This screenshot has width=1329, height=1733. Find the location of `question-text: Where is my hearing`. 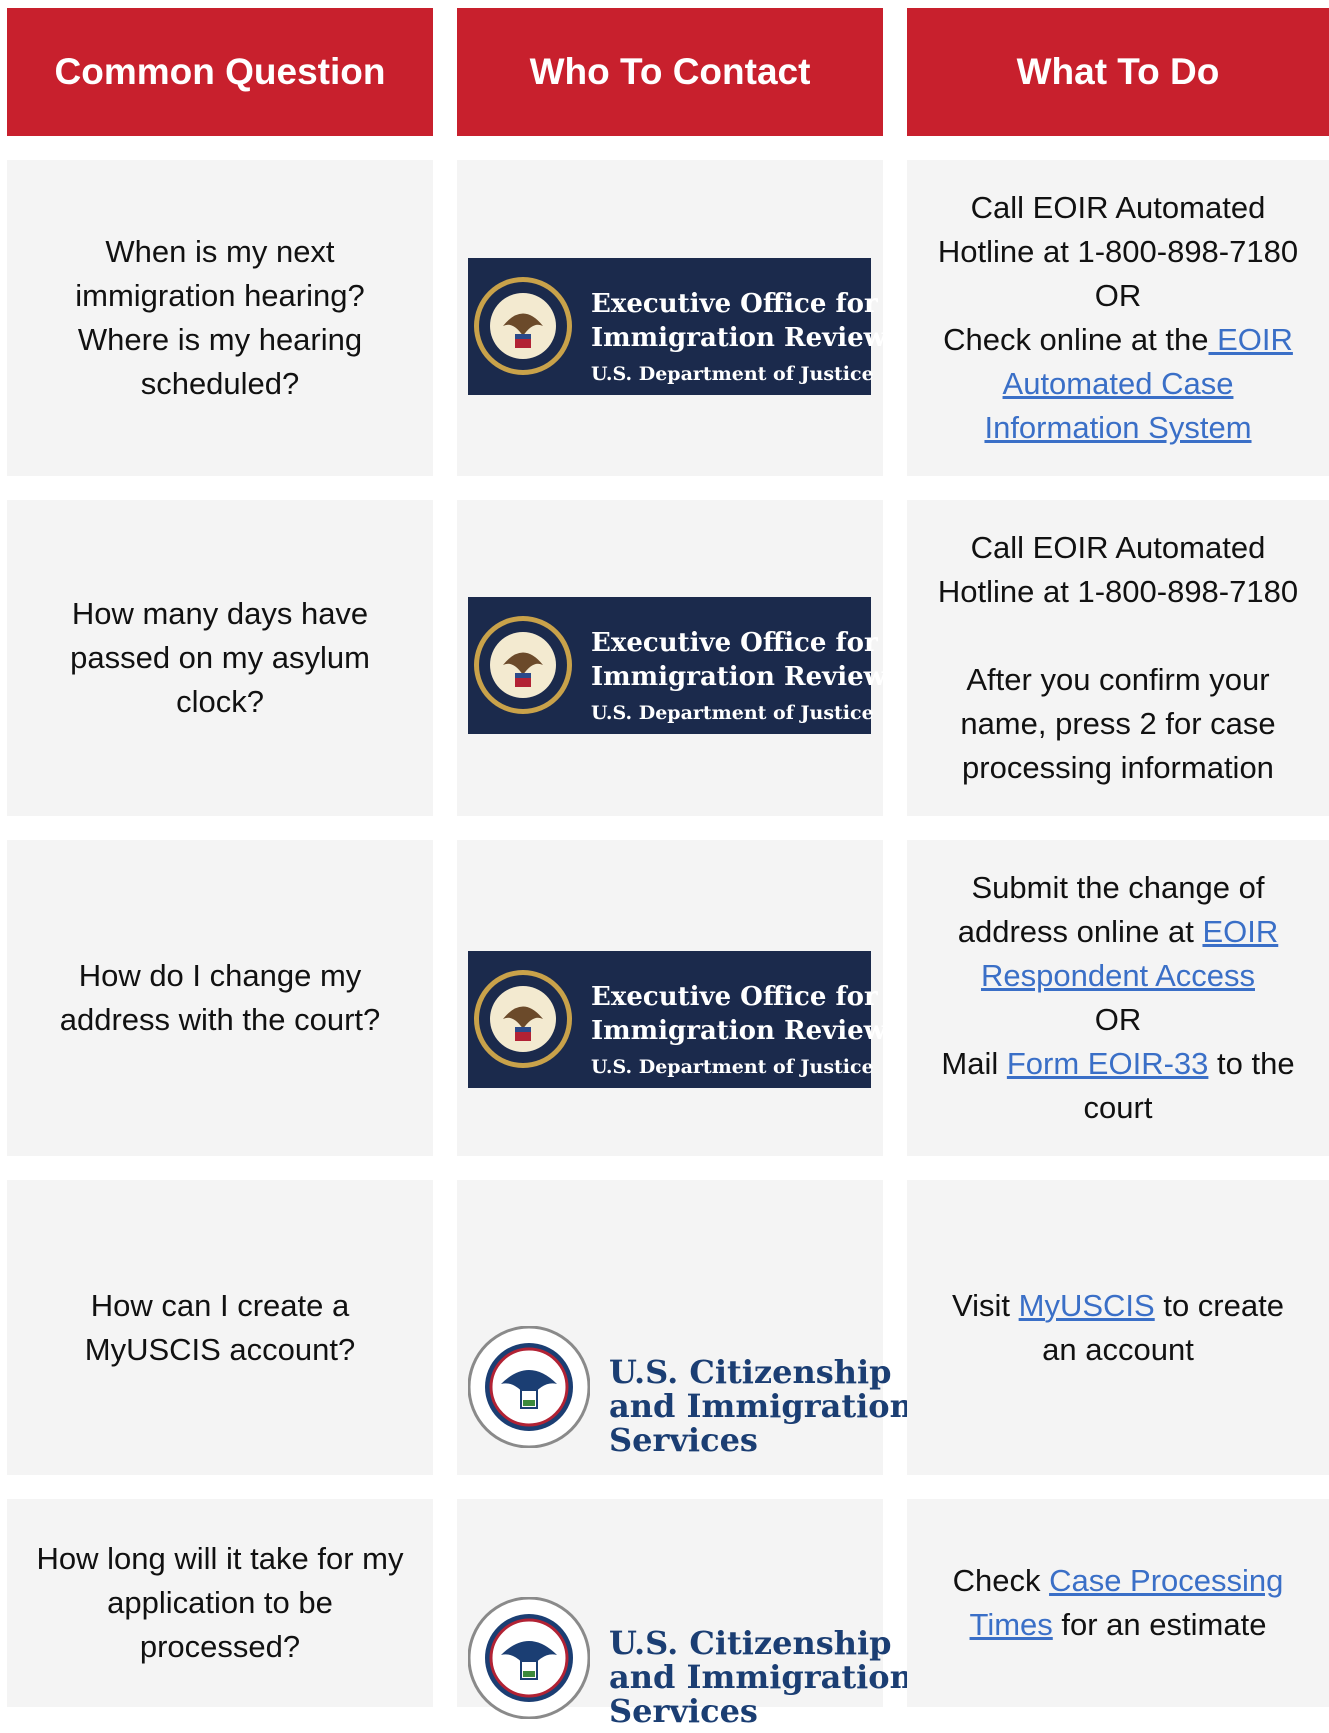

question-text: Where is my hearing is located at coordinates (220, 339).